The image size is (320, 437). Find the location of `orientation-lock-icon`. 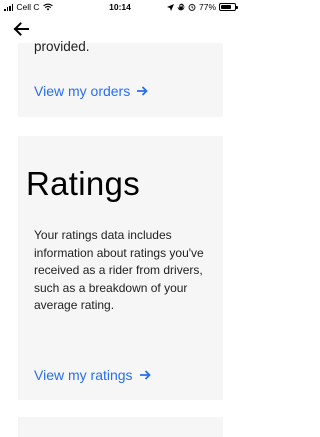

orientation-lock-icon is located at coordinates (181, 7).